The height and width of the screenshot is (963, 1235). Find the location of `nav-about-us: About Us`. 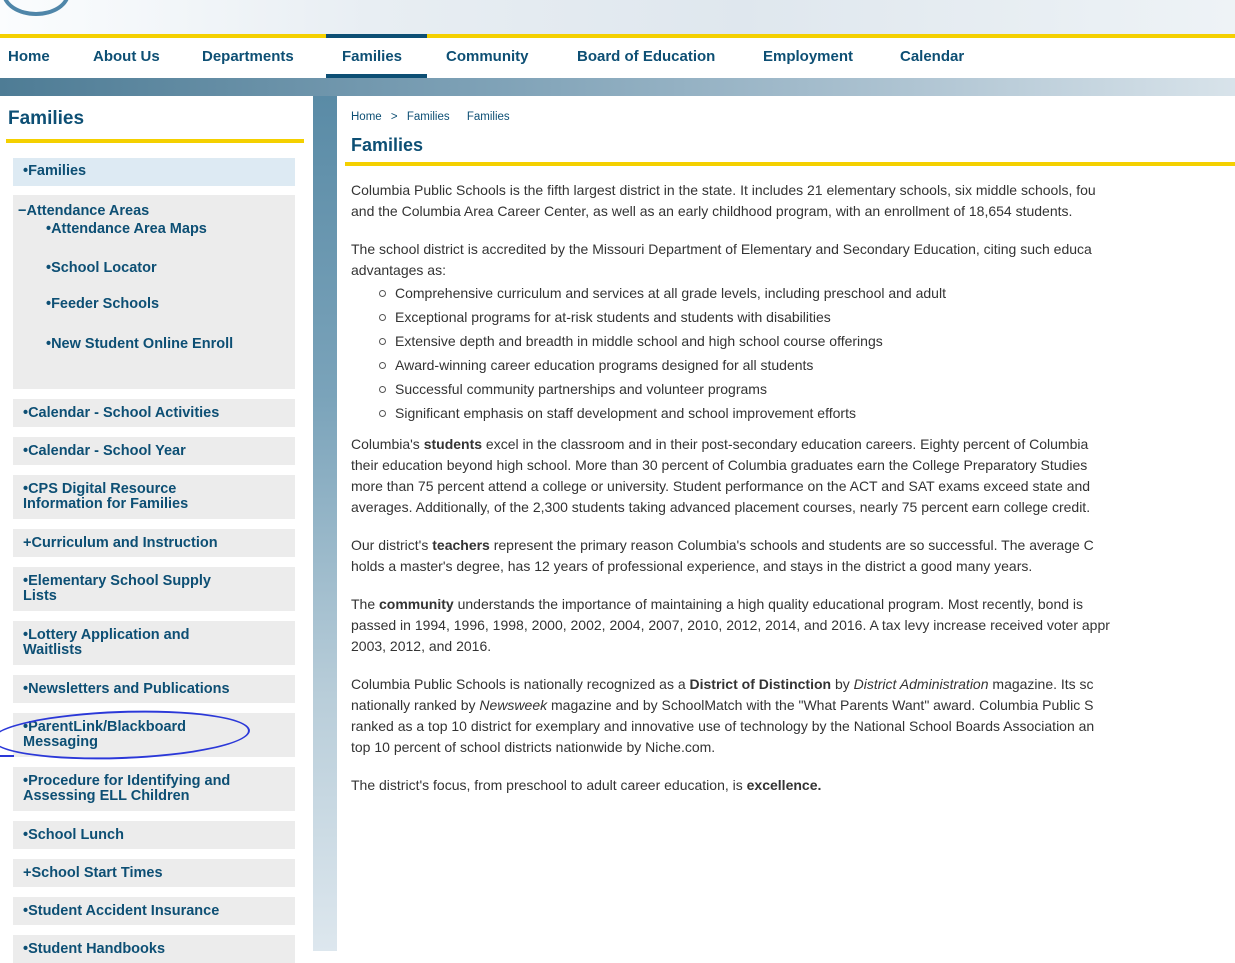

nav-about-us: About Us is located at coordinates (126, 56).